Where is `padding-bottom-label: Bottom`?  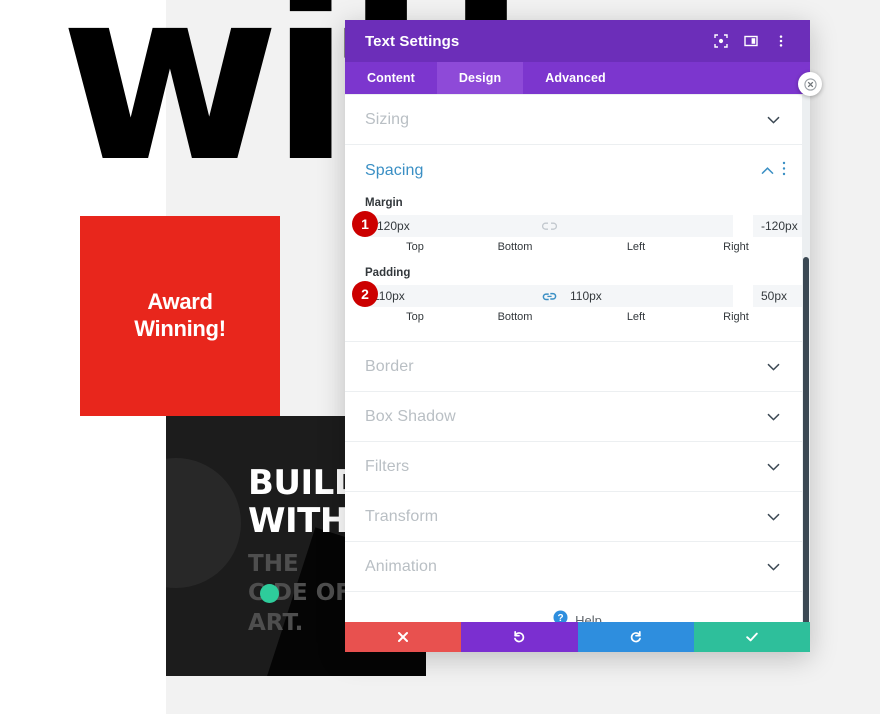 padding-bottom-label: Bottom is located at coordinates (515, 317).